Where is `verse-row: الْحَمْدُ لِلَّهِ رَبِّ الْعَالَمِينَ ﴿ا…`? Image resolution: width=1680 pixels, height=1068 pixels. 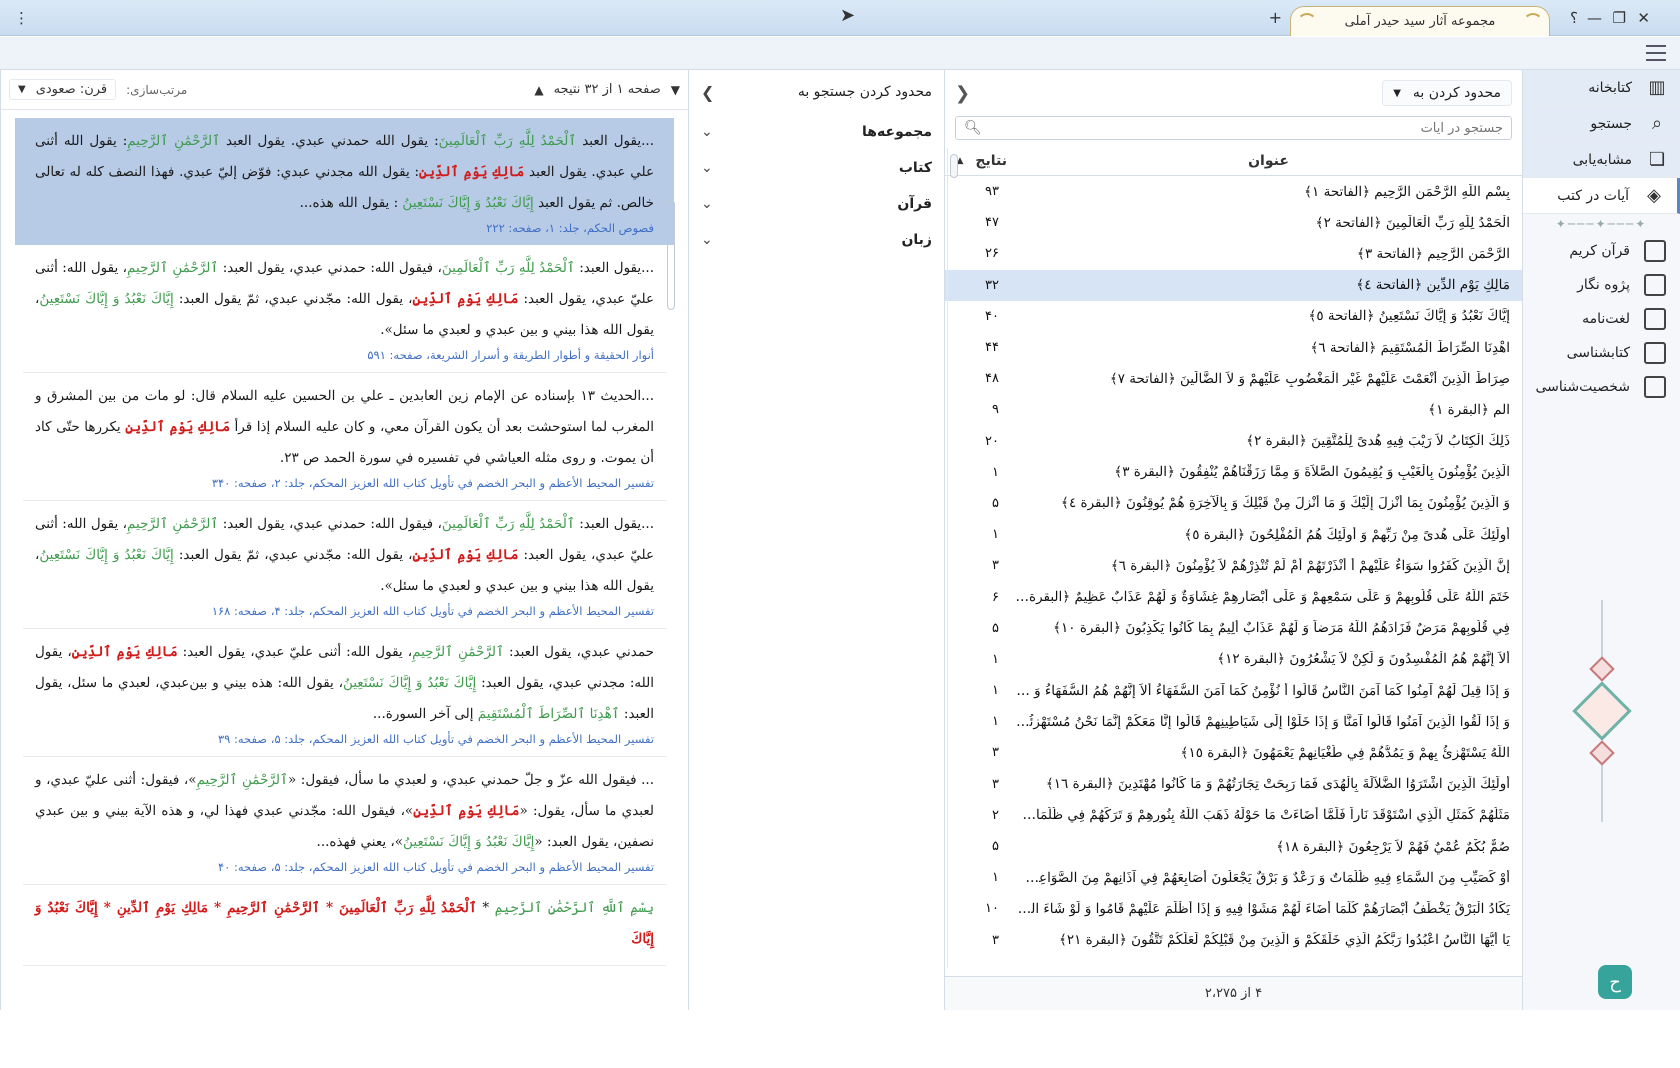 verse-row: الْحَمْدُ لِلَّهِ رَبِّ الْعَالَمِينَ ﴿ا… is located at coordinates (1233, 222).